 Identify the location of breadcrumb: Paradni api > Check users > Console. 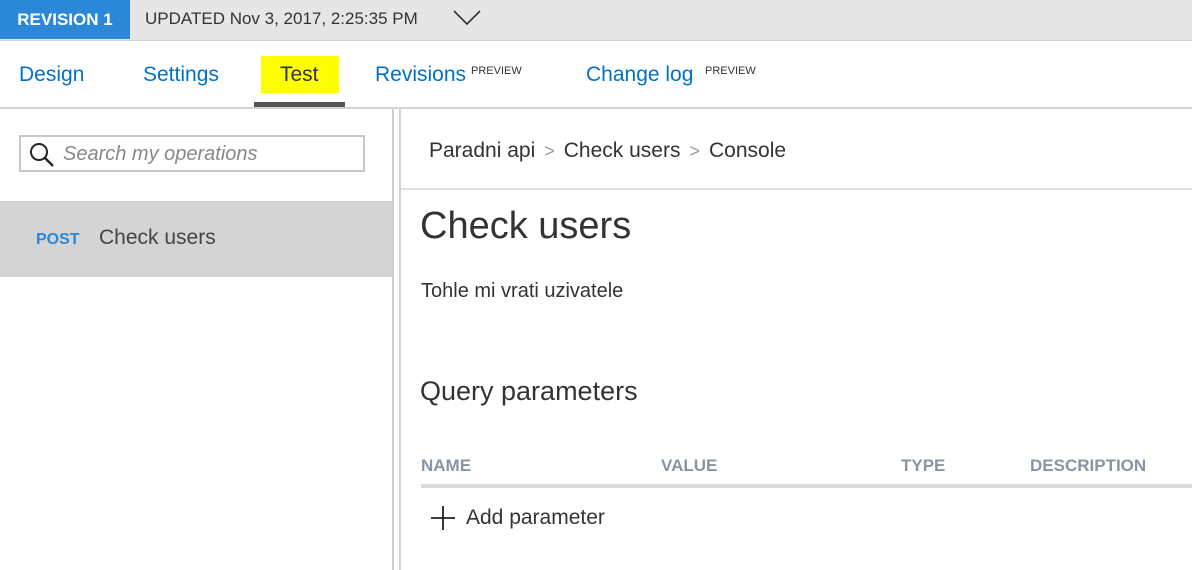
(607, 151).